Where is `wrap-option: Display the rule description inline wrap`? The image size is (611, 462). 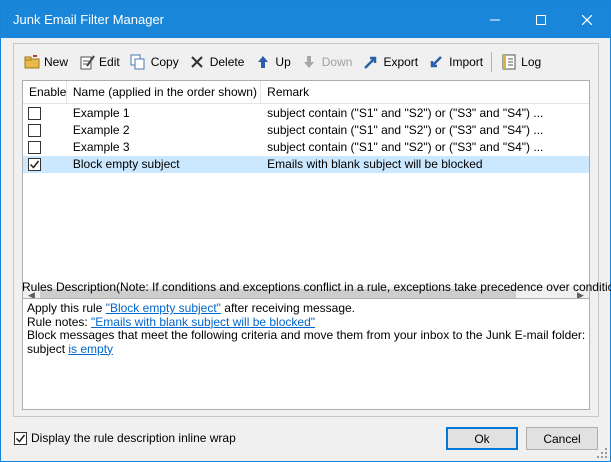 wrap-option: Display the rule description inline wrap is located at coordinates (125, 438).